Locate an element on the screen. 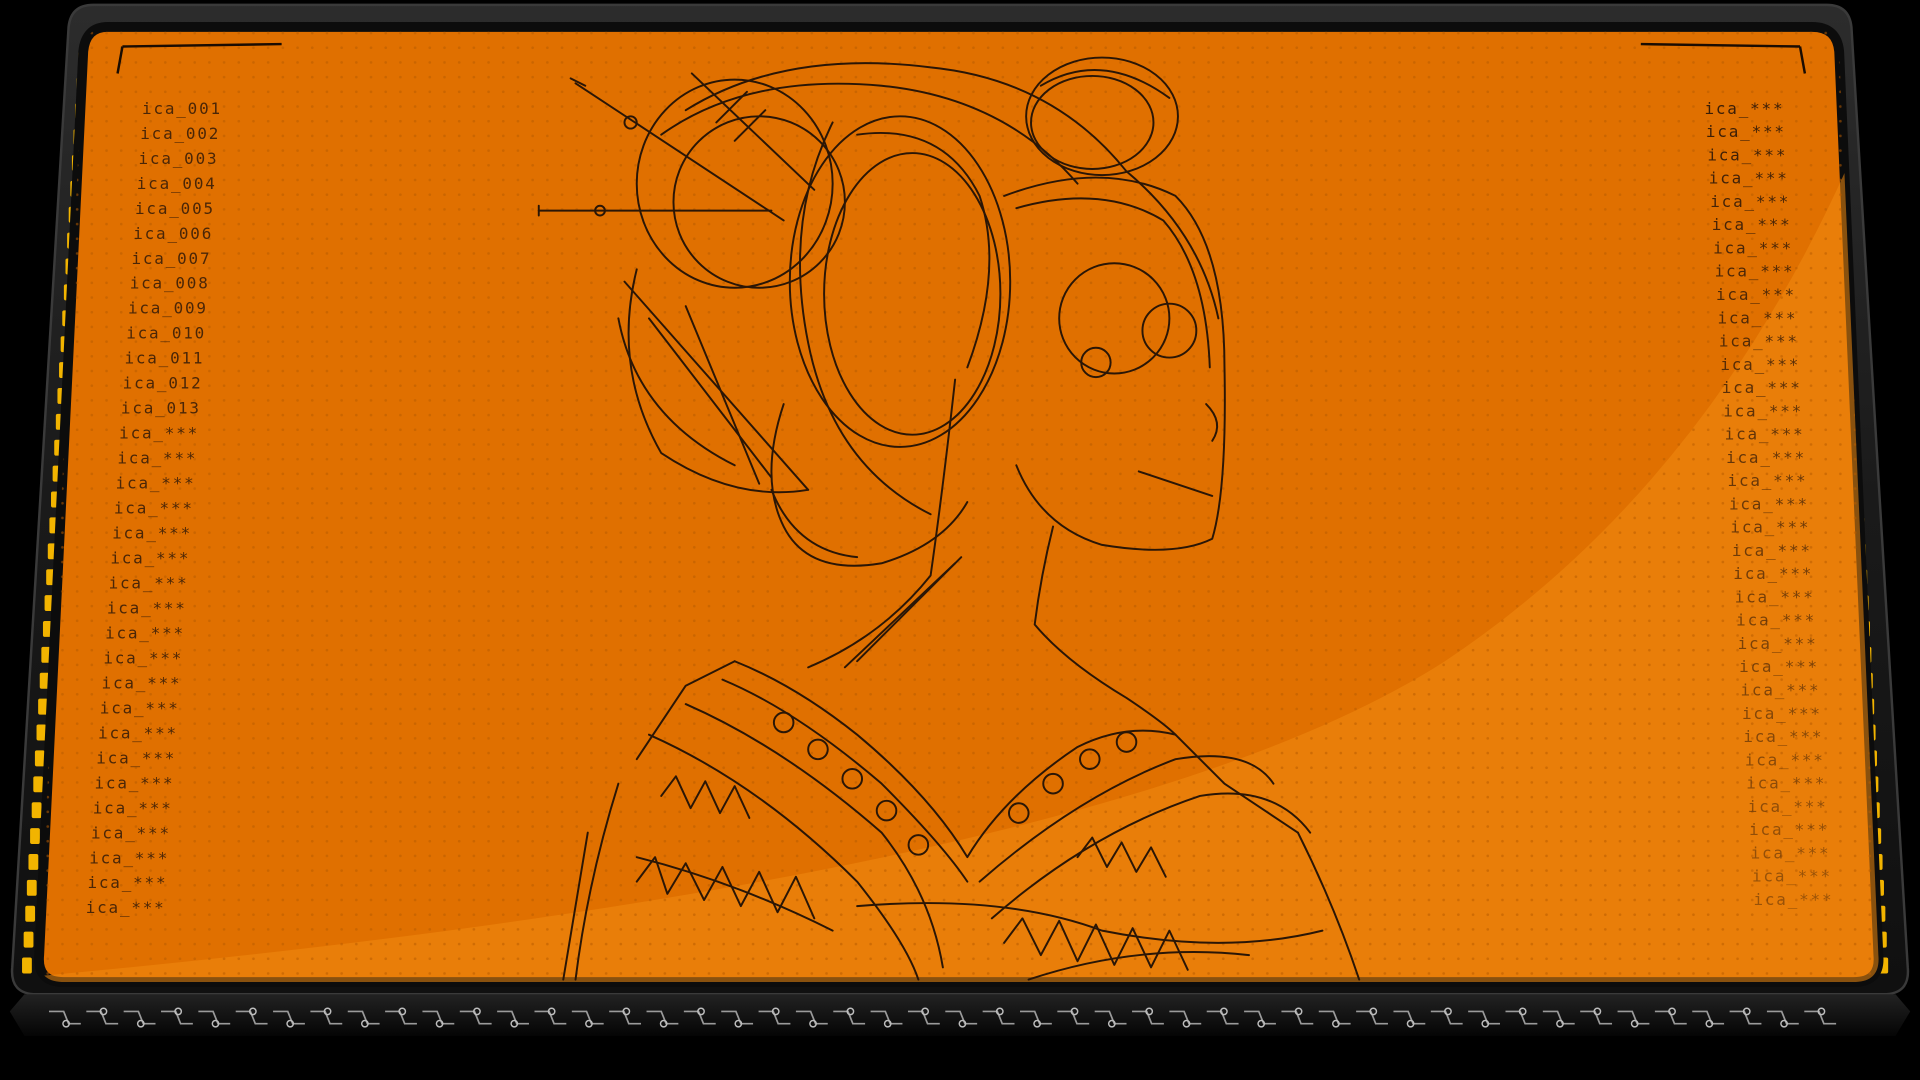  left-label-item: ica_005 is located at coordinates (175, 208).